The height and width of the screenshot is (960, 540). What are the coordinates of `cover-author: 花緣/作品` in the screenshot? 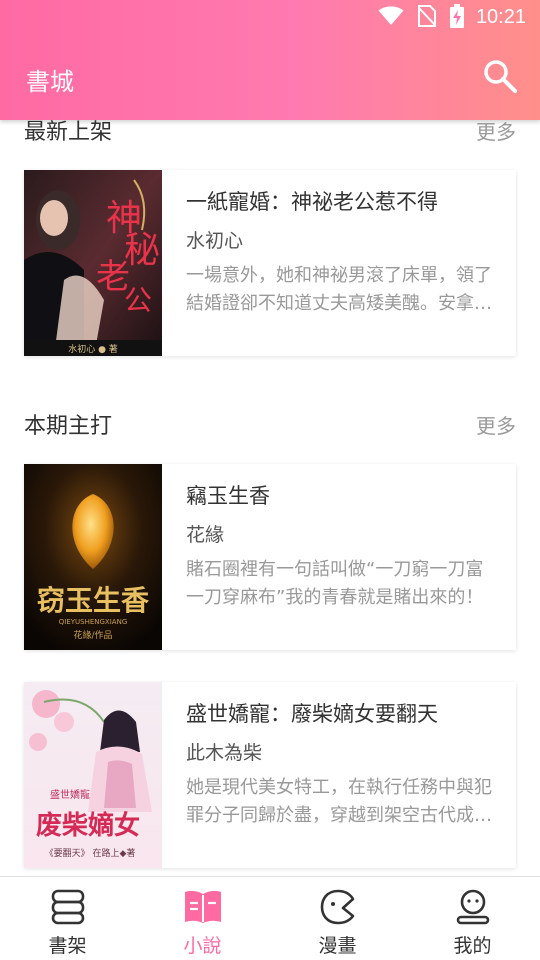 It's located at (92, 635).